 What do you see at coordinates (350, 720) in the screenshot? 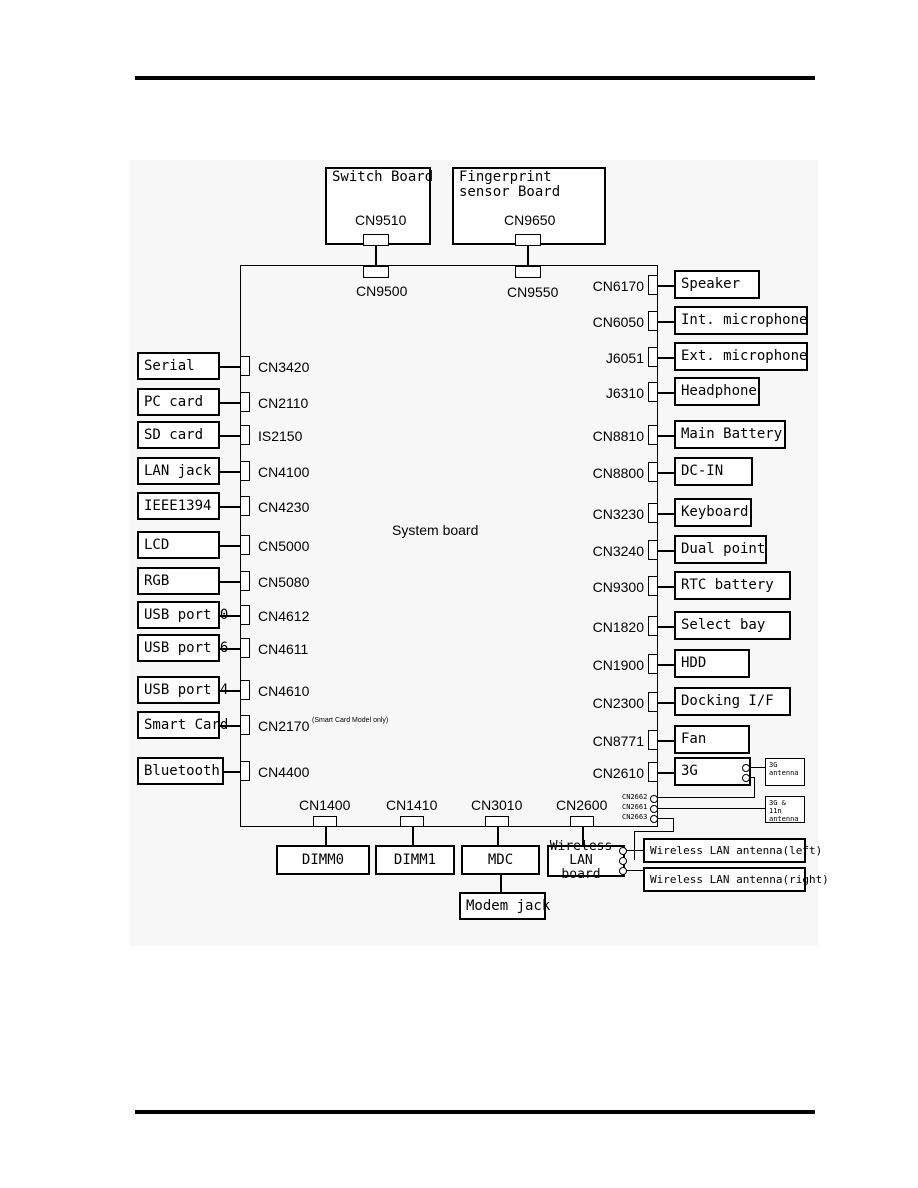
I see `smart-card-note: (Smart Card Model only)` at bounding box center [350, 720].